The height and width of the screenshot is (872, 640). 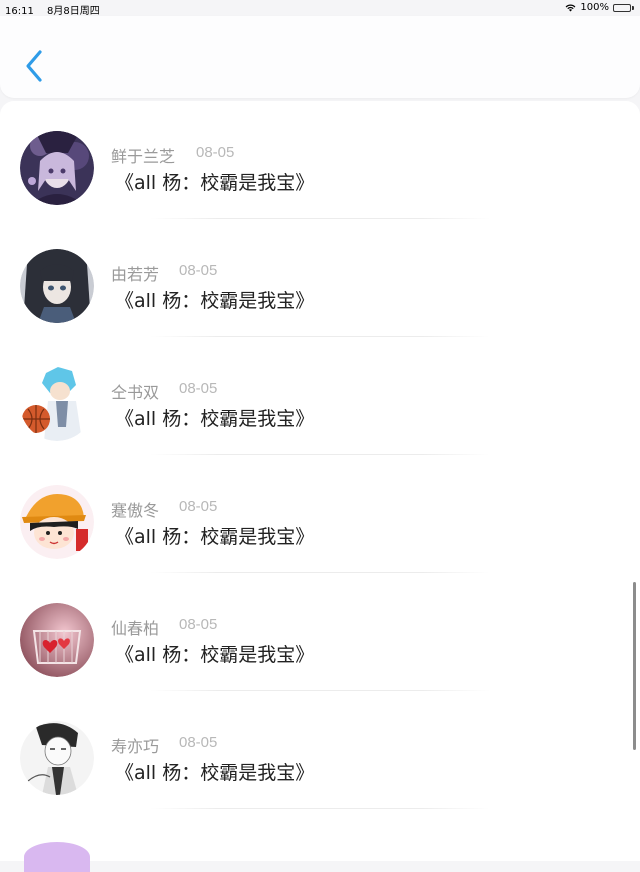 I want to click on sketch-boy-avatar, so click(x=57, y=758).